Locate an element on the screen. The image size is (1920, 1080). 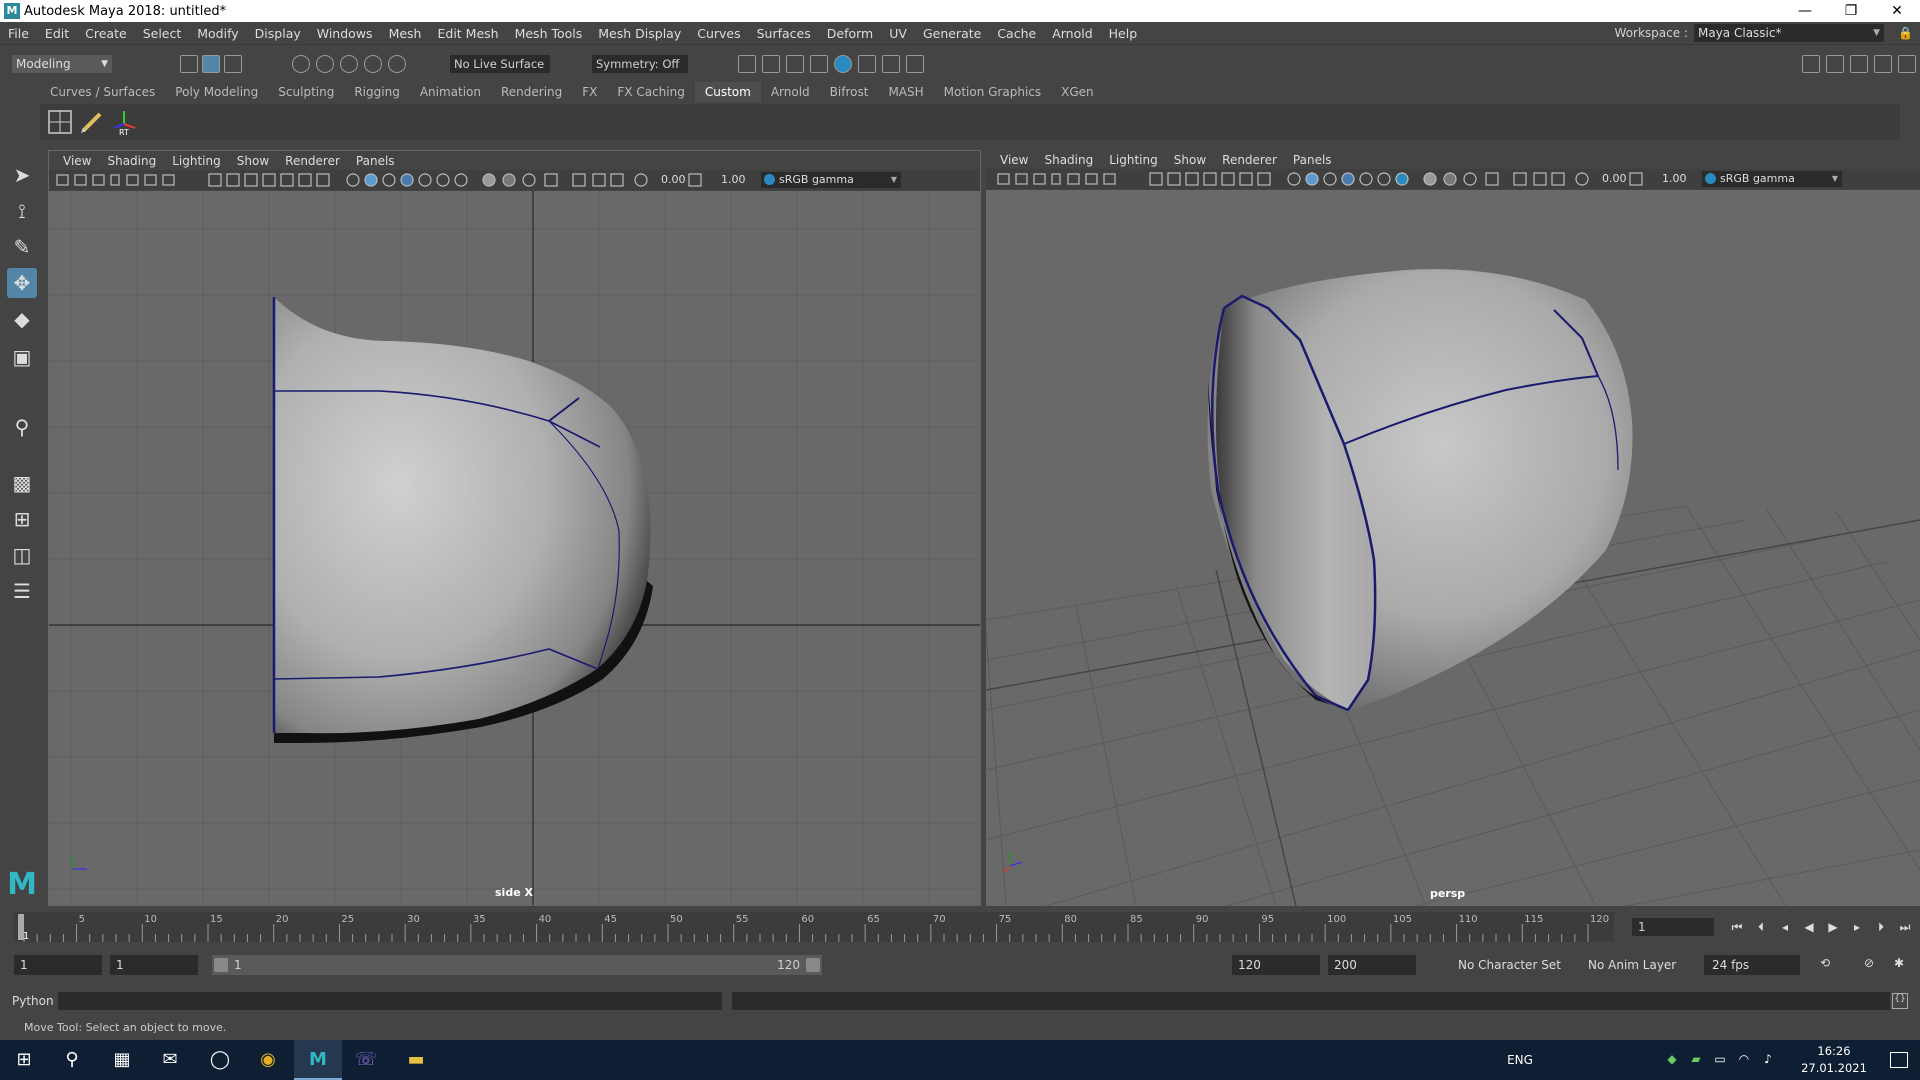
layer-editor-toggle-icon is located at coordinates (1907, 64).